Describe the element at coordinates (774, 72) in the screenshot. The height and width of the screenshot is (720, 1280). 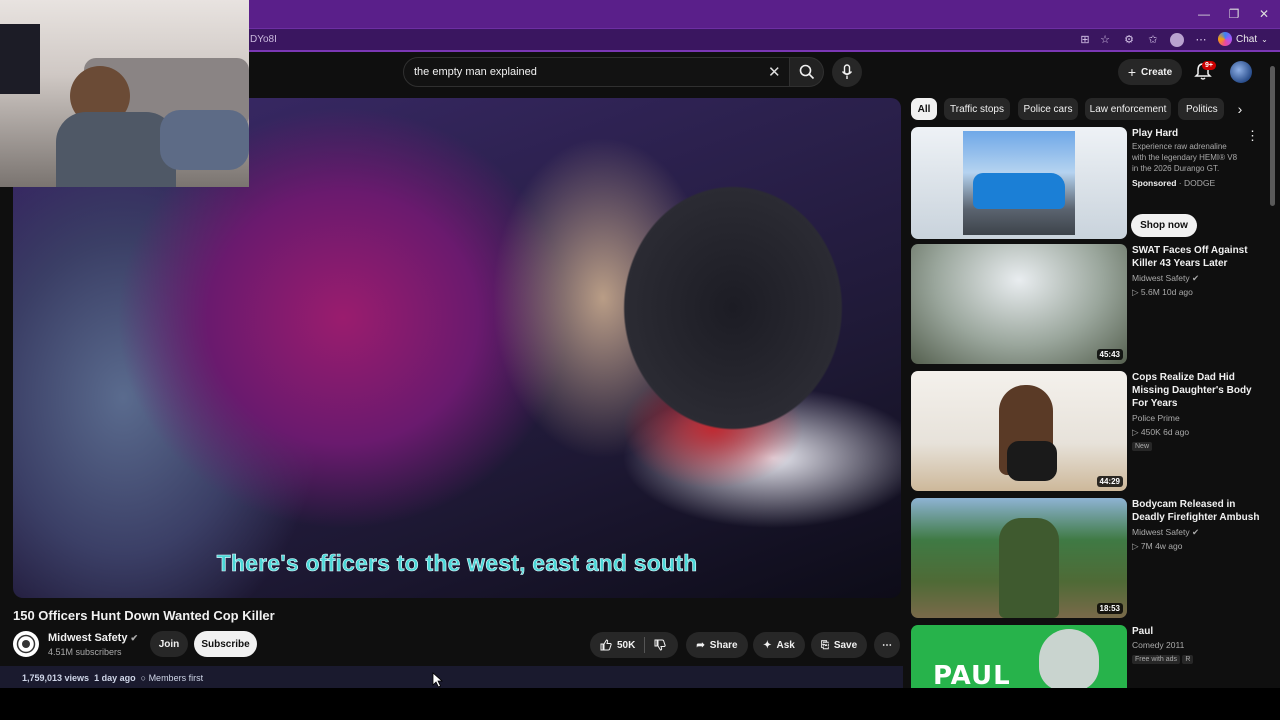
I see `clear-search-icon: ✕` at that location.